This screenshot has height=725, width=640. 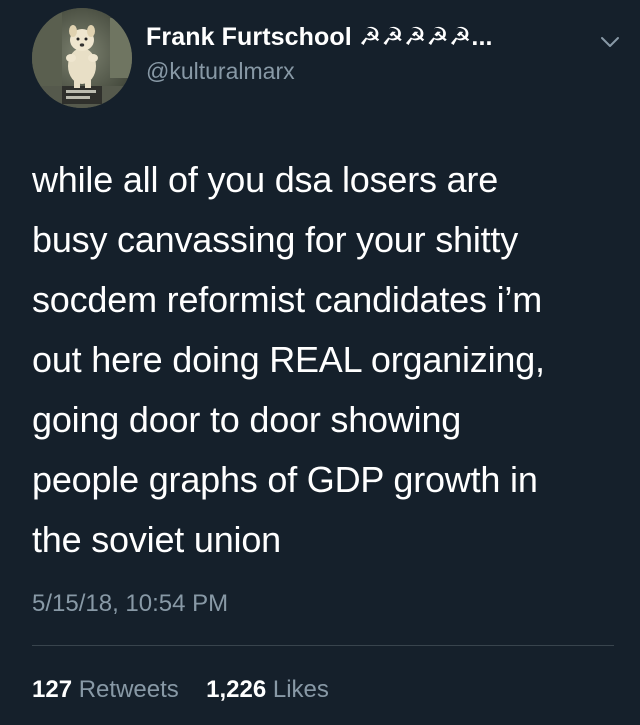 I want to click on avatar, so click(x=82, y=58).